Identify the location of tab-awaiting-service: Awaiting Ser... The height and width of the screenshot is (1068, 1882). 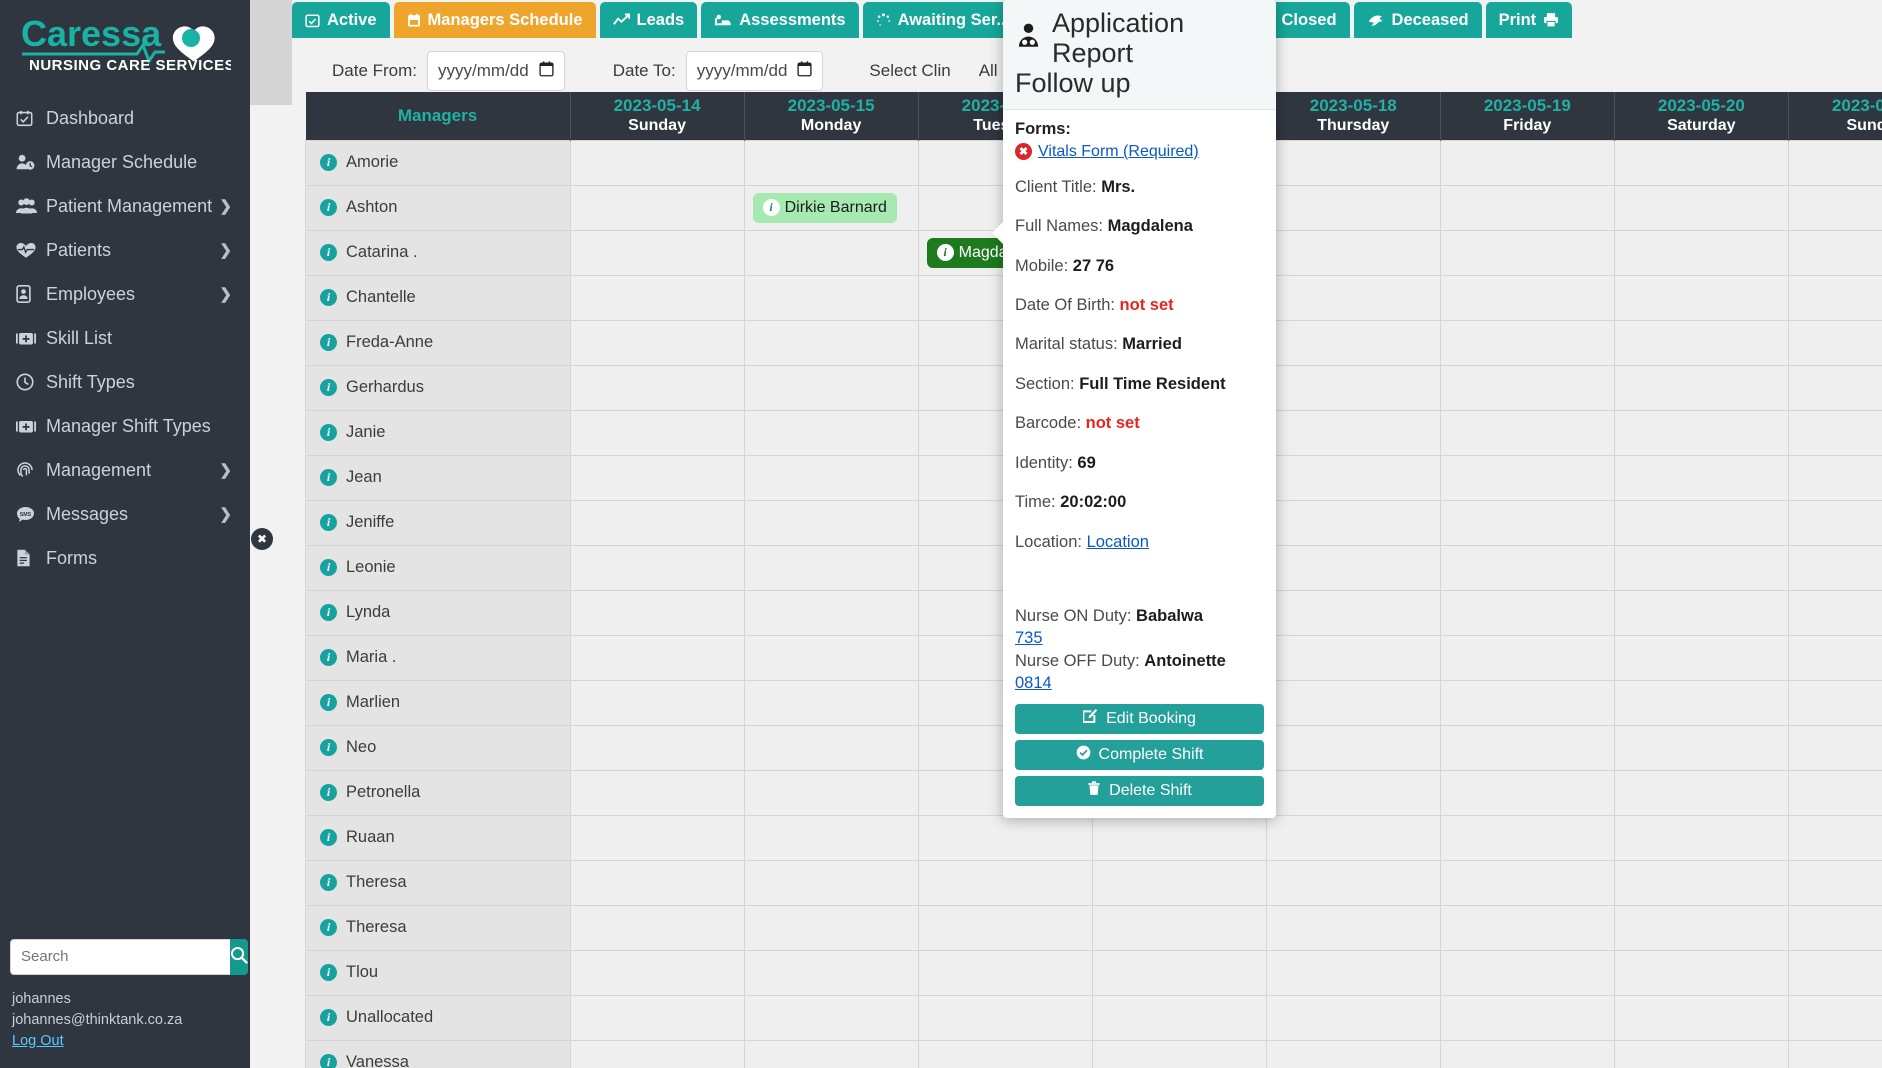
(940, 20).